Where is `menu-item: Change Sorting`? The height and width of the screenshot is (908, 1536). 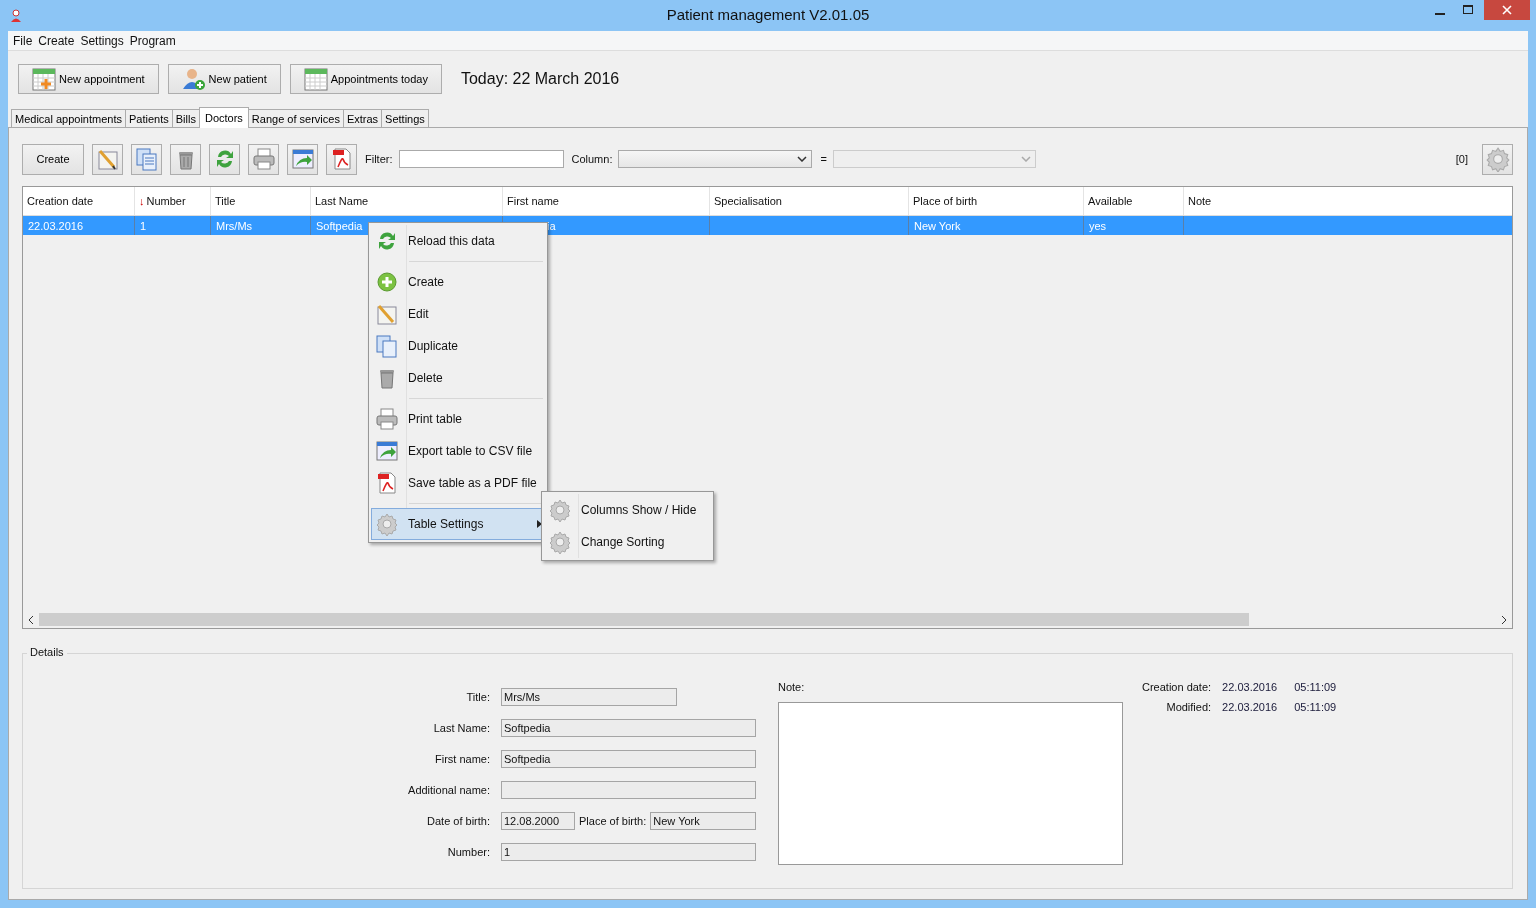
menu-item: Change Sorting is located at coordinates (627, 542).